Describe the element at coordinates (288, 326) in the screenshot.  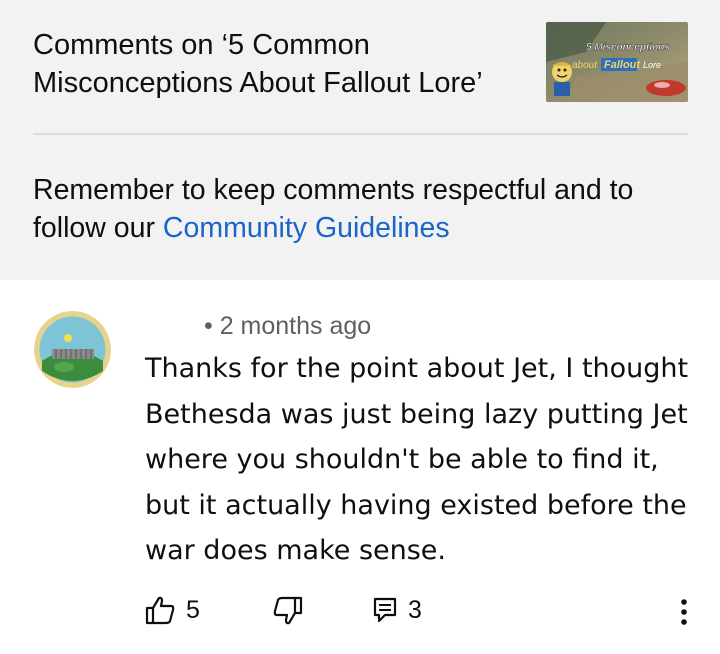
I see `comment-timestamp: • 2 months ago` at that location.